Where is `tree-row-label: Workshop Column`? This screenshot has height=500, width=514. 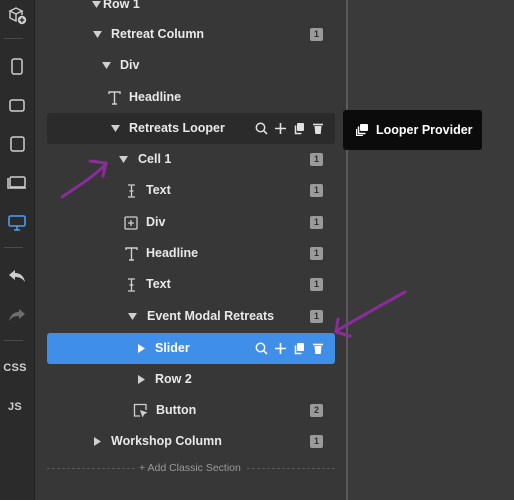
tree-row-label: Workshop Column is located at coordinates (166, 441).